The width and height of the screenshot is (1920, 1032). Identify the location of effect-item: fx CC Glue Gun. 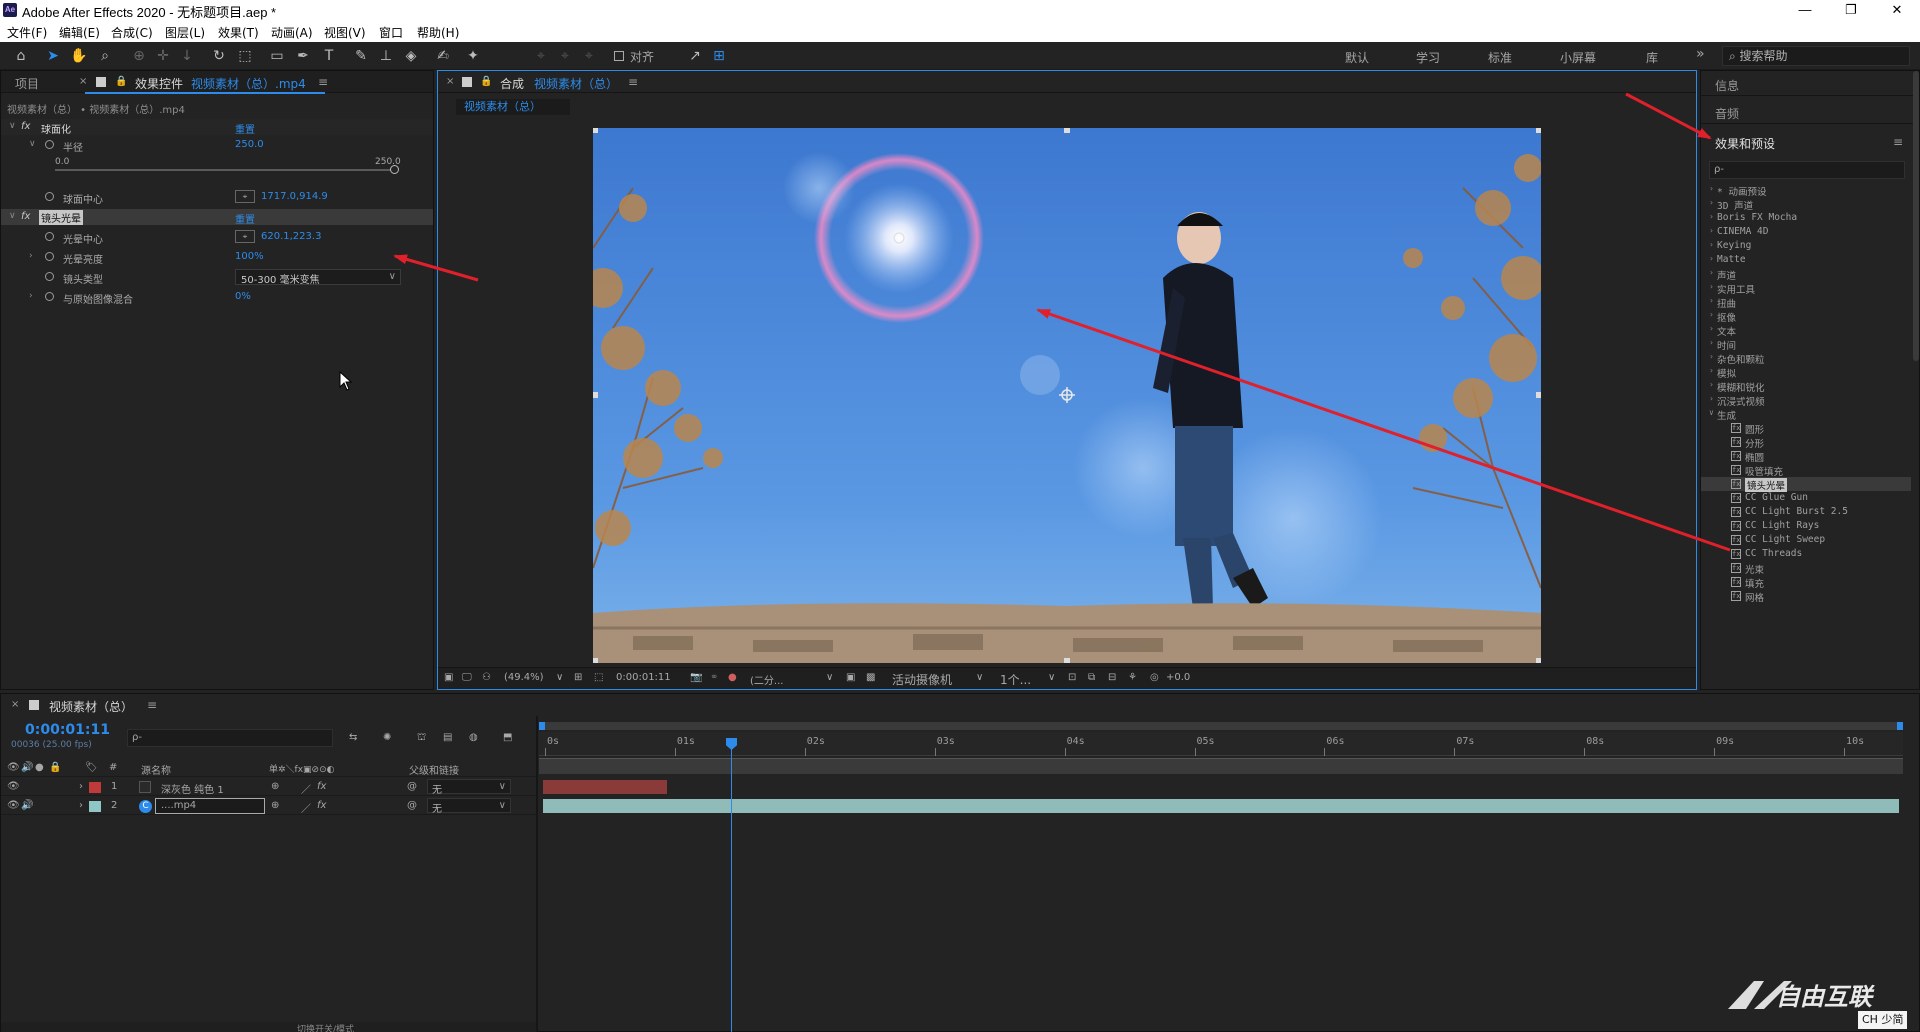
(1806, 498).